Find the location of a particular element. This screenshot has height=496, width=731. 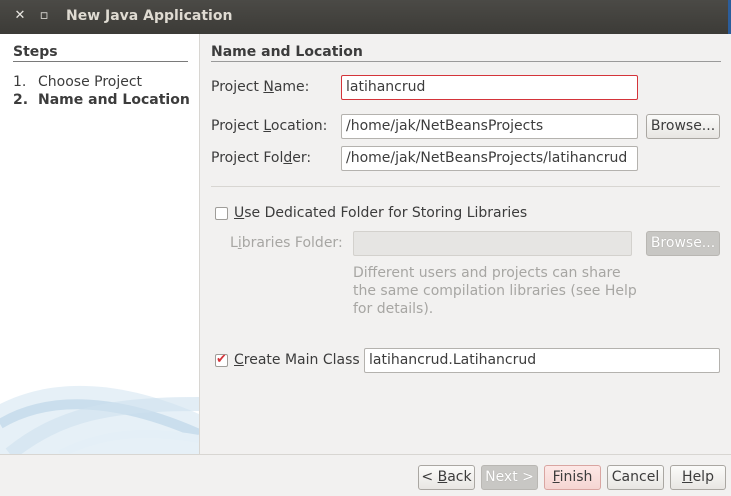

back-button: < Back is located at coordinates (446, 477).